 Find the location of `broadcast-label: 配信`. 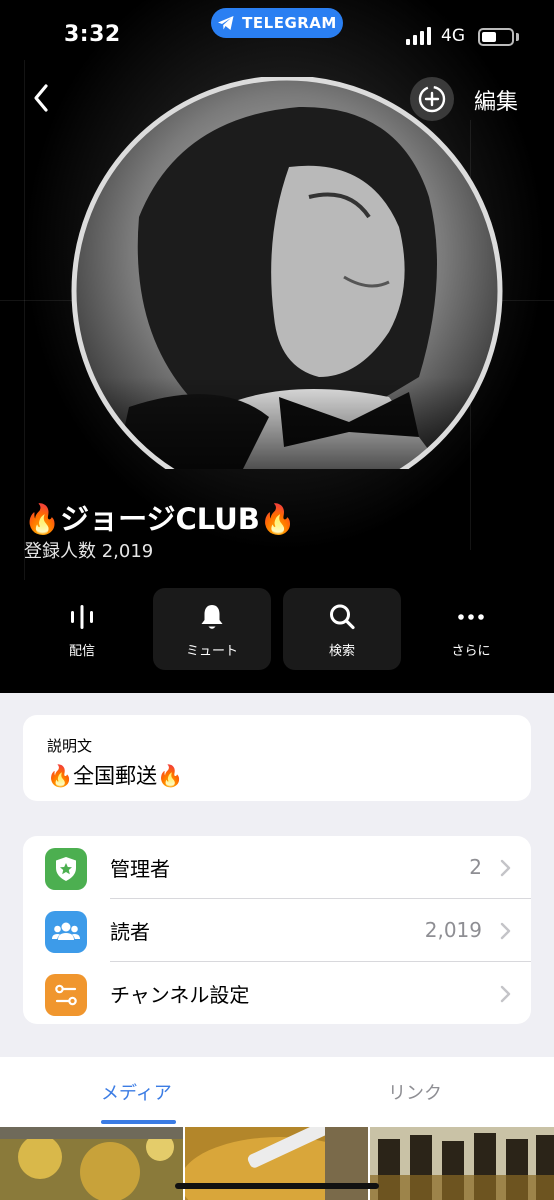

broadcast-label: 配信 is located at coordinates (81, 651).